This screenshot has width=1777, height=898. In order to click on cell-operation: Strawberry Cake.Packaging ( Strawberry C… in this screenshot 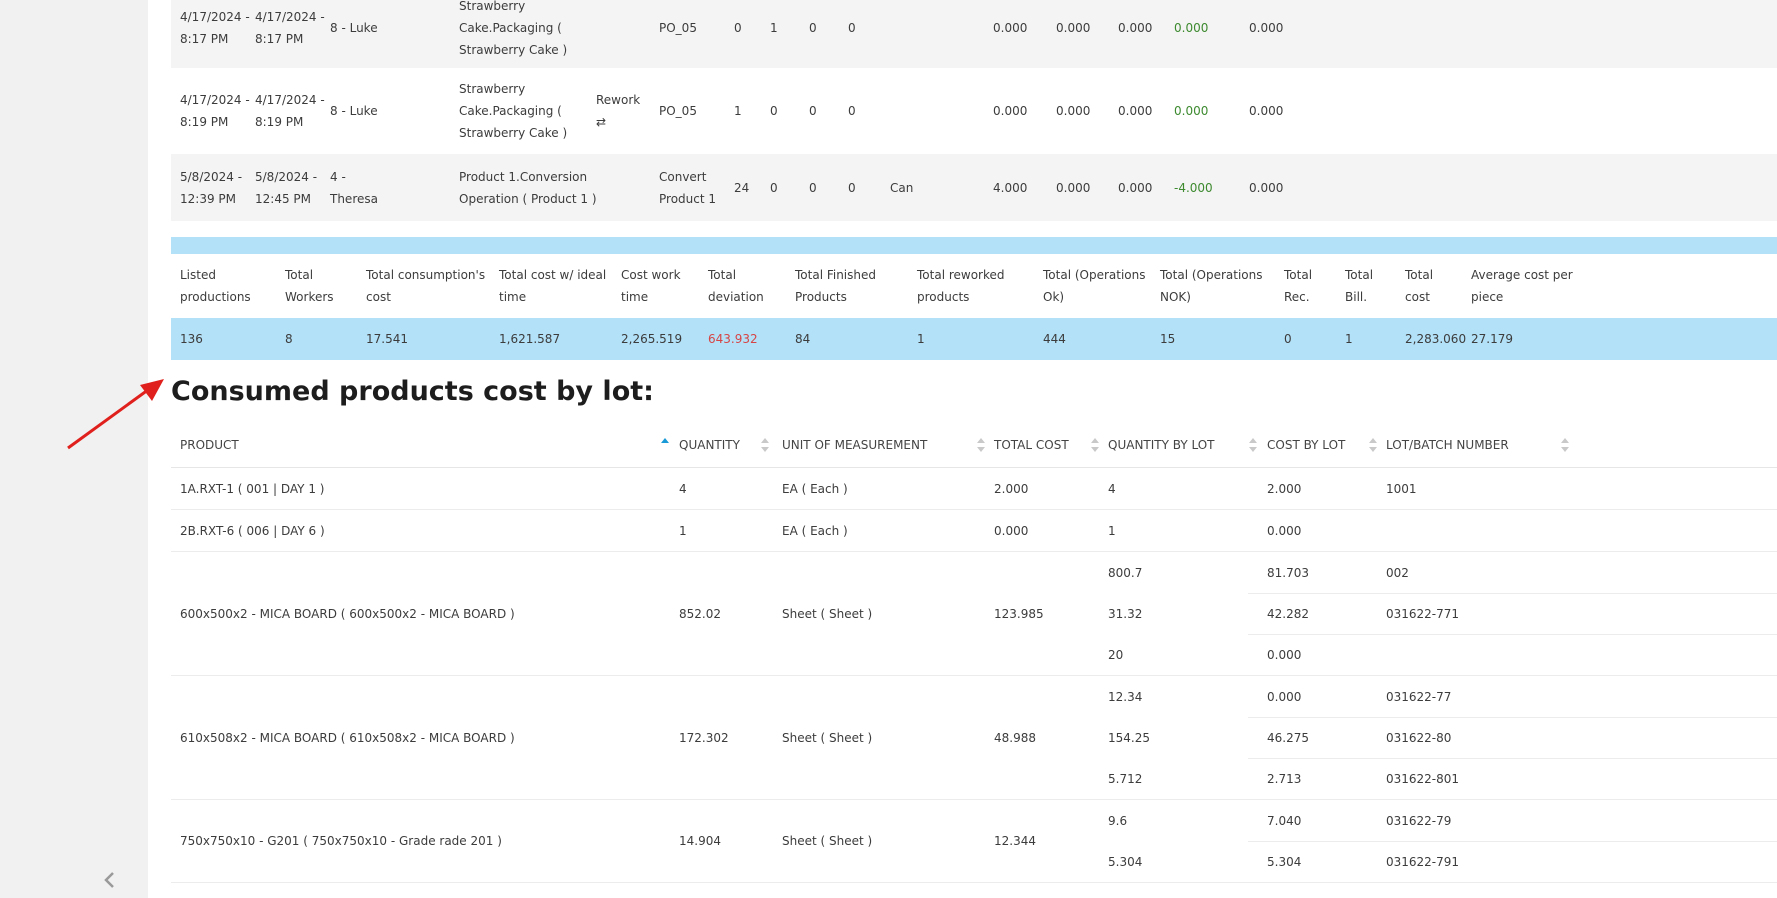, I will do `click(534, 111)`.